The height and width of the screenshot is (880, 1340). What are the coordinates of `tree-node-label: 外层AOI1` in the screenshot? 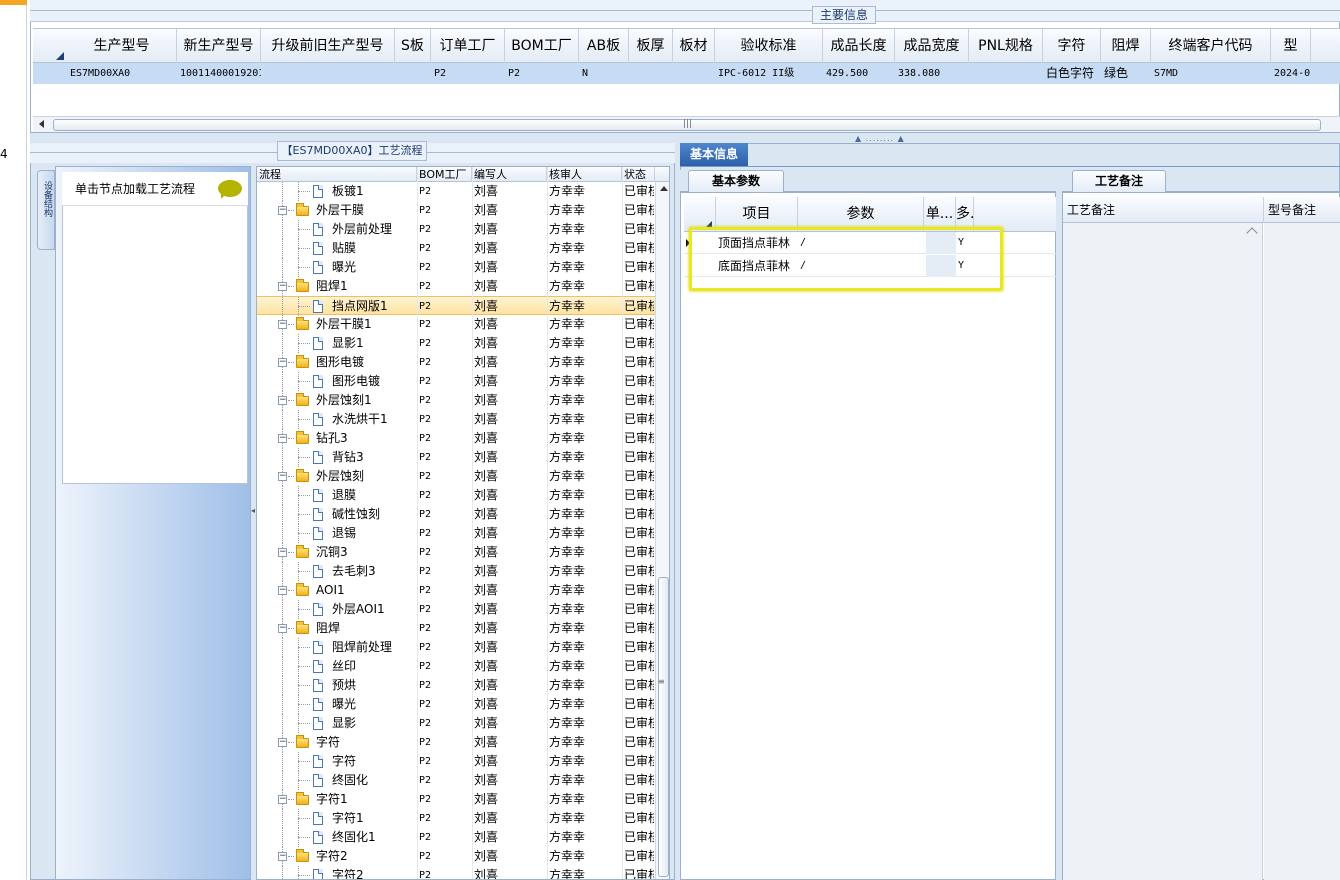 It's located at (358, 609).